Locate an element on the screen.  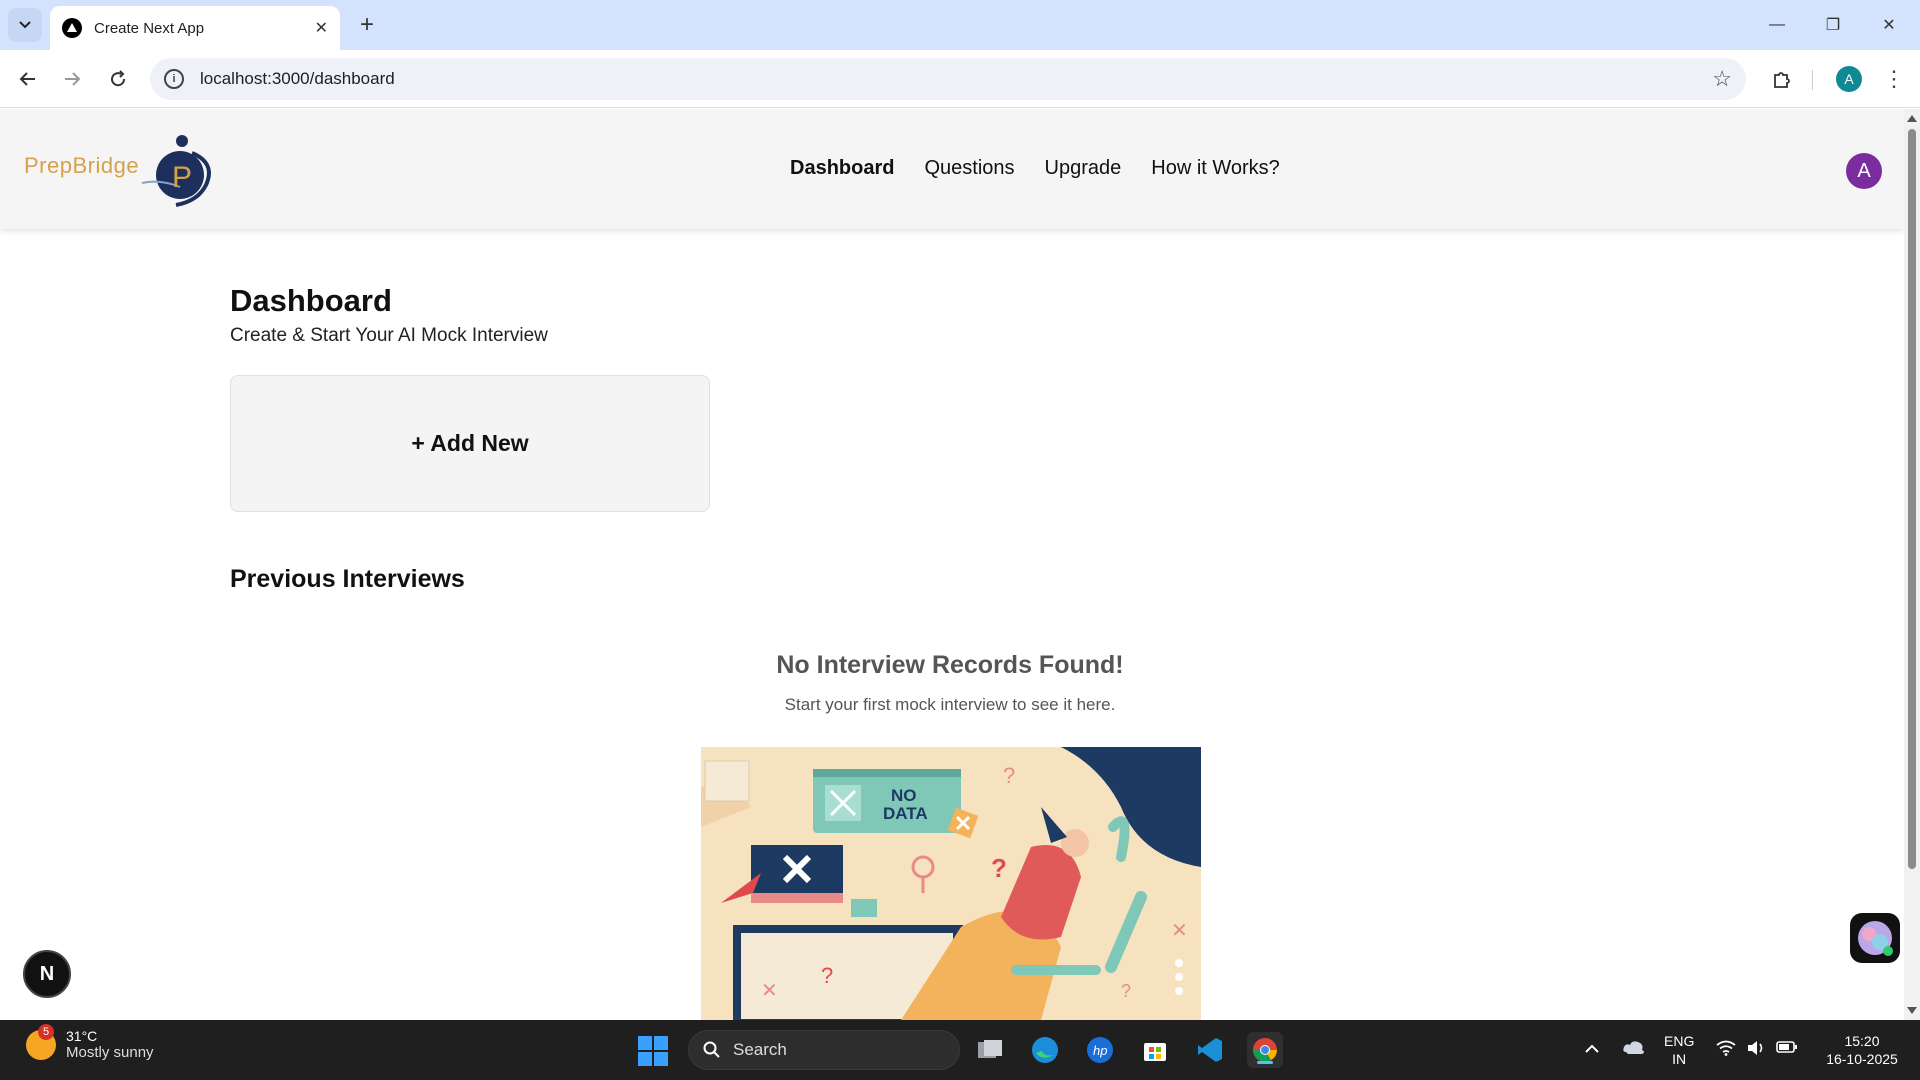
close-window-button: ✕ is located at coordinates (1889, 25).